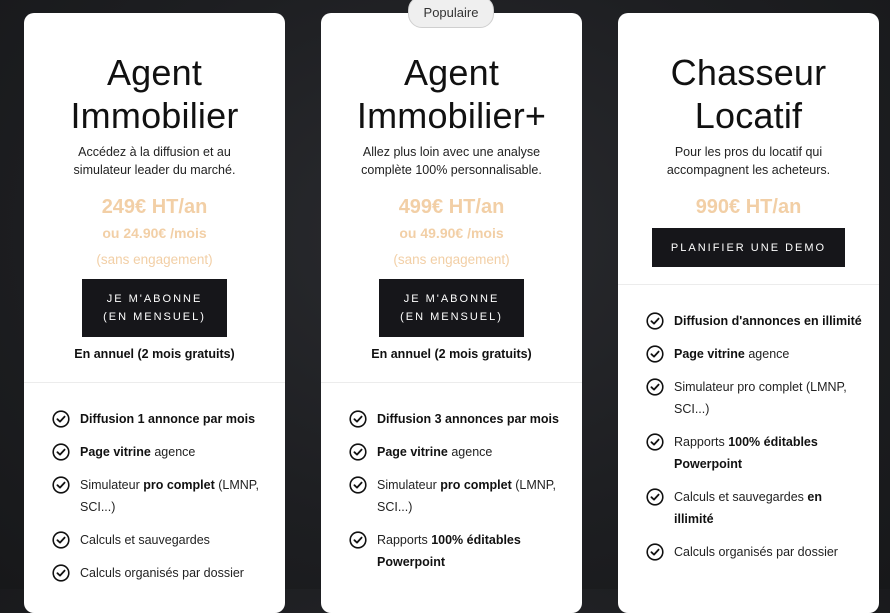 The height and width of the screenshot is (613, 890). Describe the element at coordinates (154, 207) in the screenshot. I see `plan-price: 249€ HT/an` at that location.